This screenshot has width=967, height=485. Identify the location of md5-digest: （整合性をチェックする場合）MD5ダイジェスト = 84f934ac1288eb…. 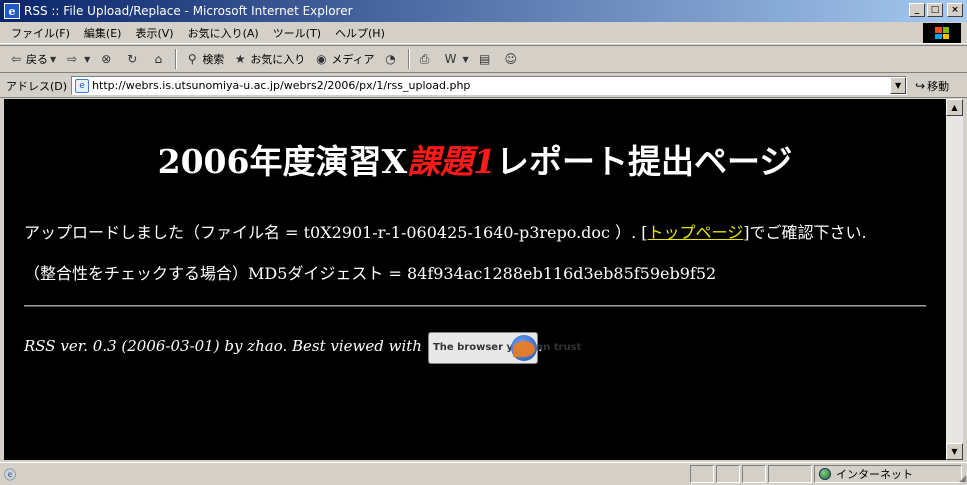
(370, 273).